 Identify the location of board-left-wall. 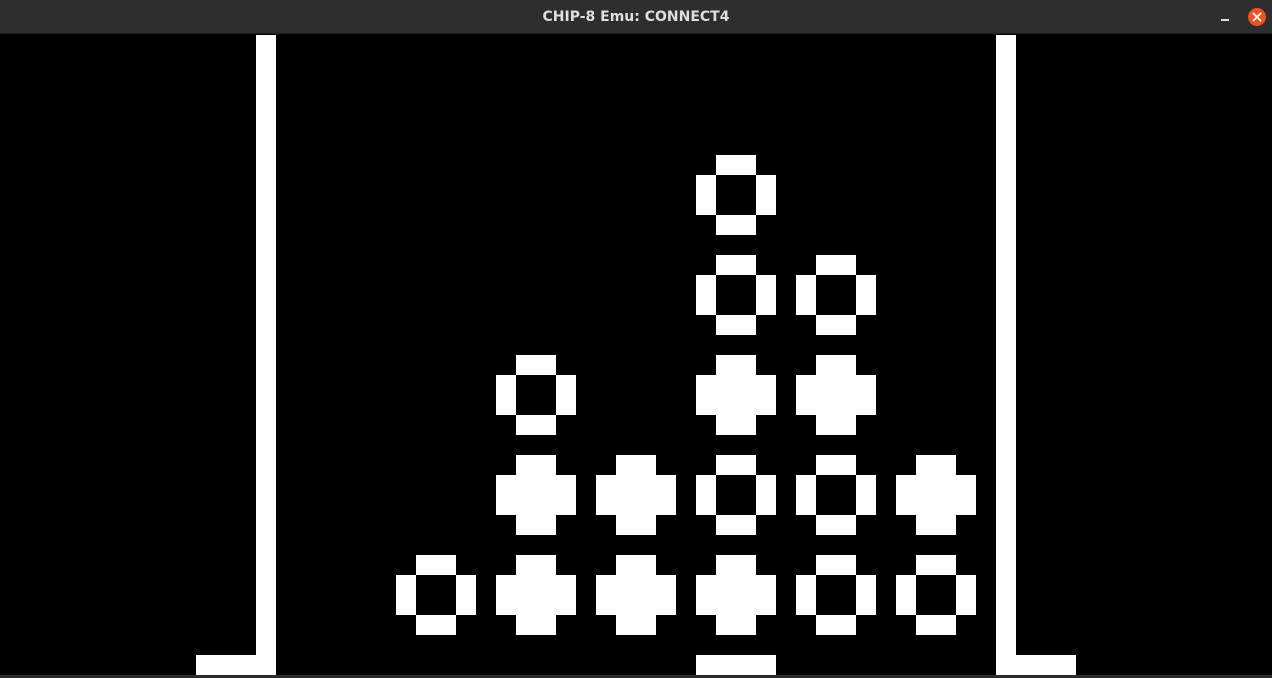
(266, 355).